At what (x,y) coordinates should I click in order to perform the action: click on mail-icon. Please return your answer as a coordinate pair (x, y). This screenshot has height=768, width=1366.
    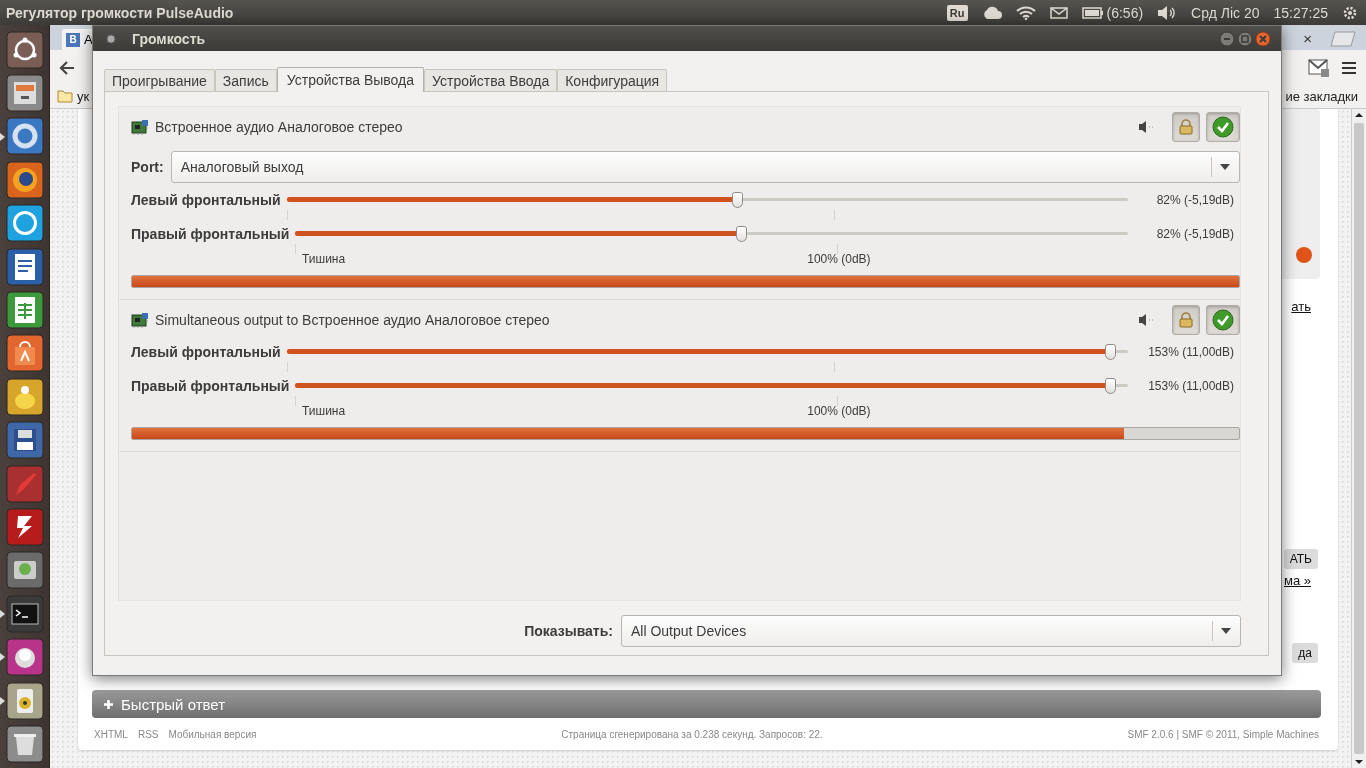
    Looking at the image, I should click on (1319, 67).